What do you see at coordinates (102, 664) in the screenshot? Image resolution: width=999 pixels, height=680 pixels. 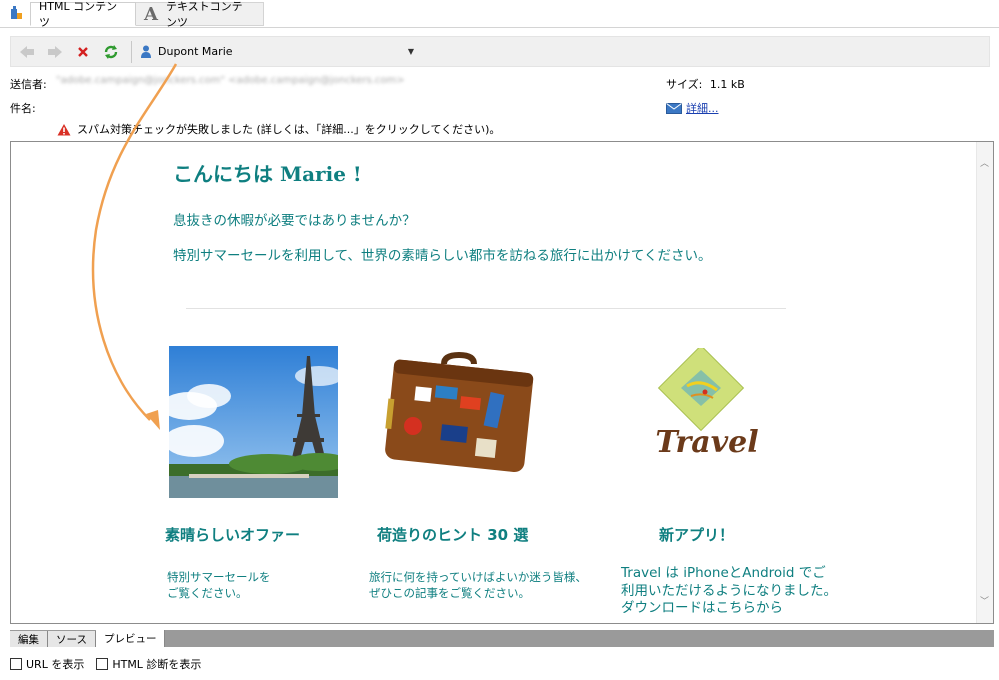 I see `show-html-diagnostics-checkbox` at bounding box center [102, 664].